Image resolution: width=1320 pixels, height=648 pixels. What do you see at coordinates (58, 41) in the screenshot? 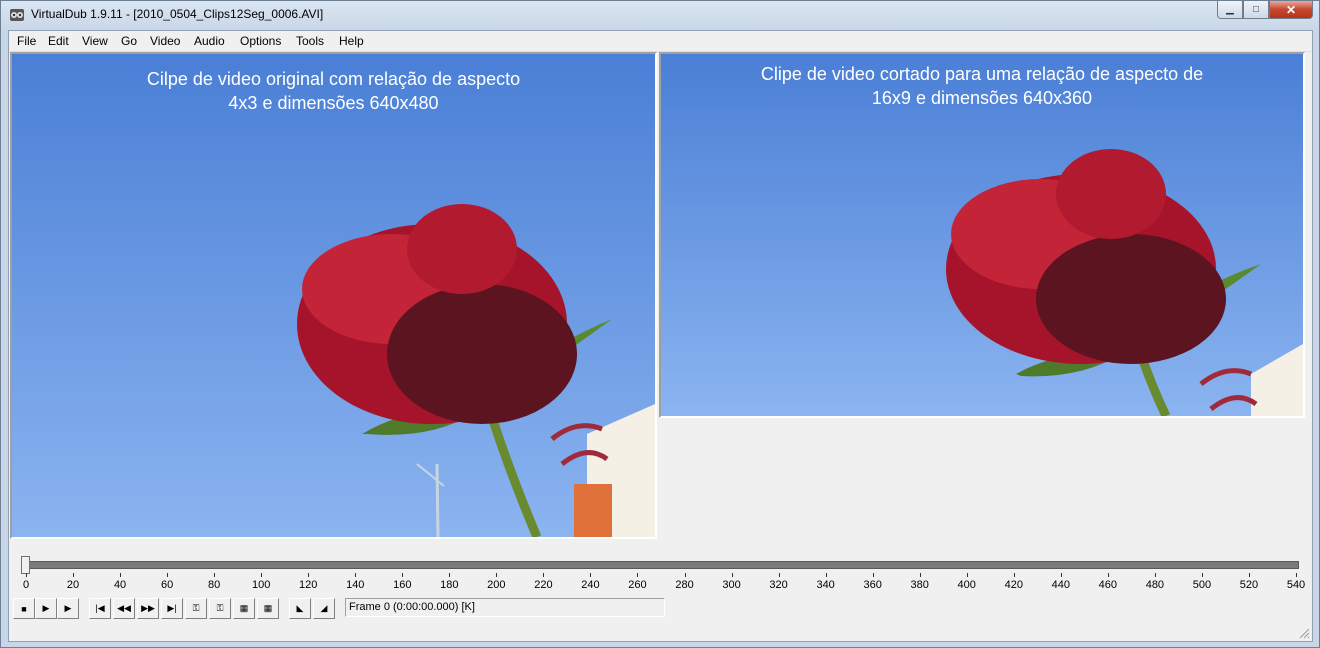
I see `menu-edit: Edit` at bounding box center [58, 41].